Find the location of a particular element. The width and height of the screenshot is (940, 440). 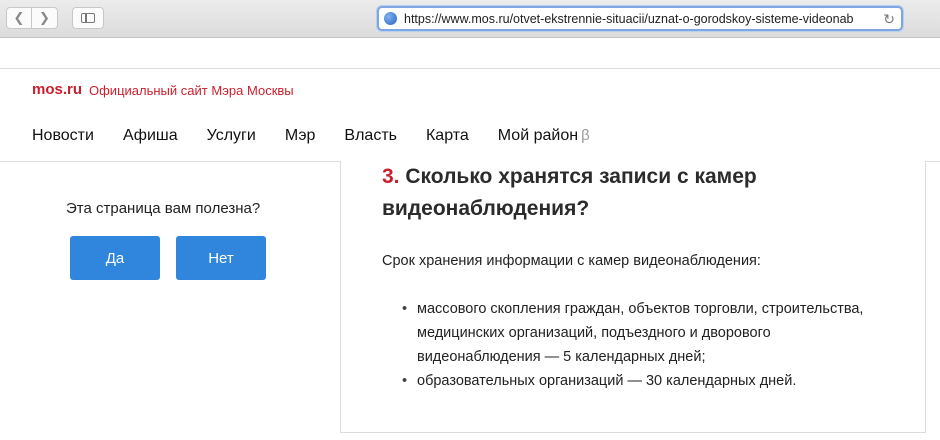

globe-icon is located at coordinates (390, 18).